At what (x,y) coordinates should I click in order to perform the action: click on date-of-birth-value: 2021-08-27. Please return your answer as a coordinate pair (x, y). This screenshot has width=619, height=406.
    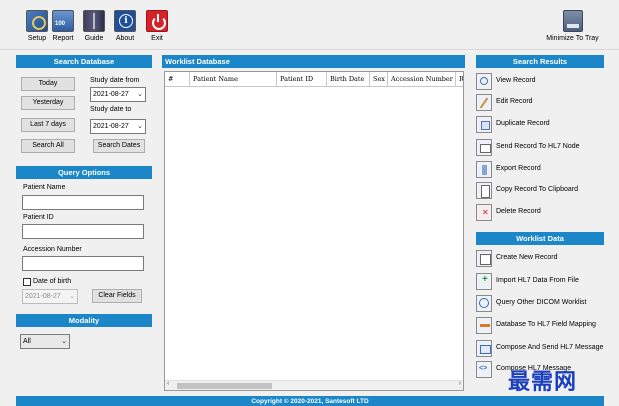
    Looking at the image, I should click on (43, 296).